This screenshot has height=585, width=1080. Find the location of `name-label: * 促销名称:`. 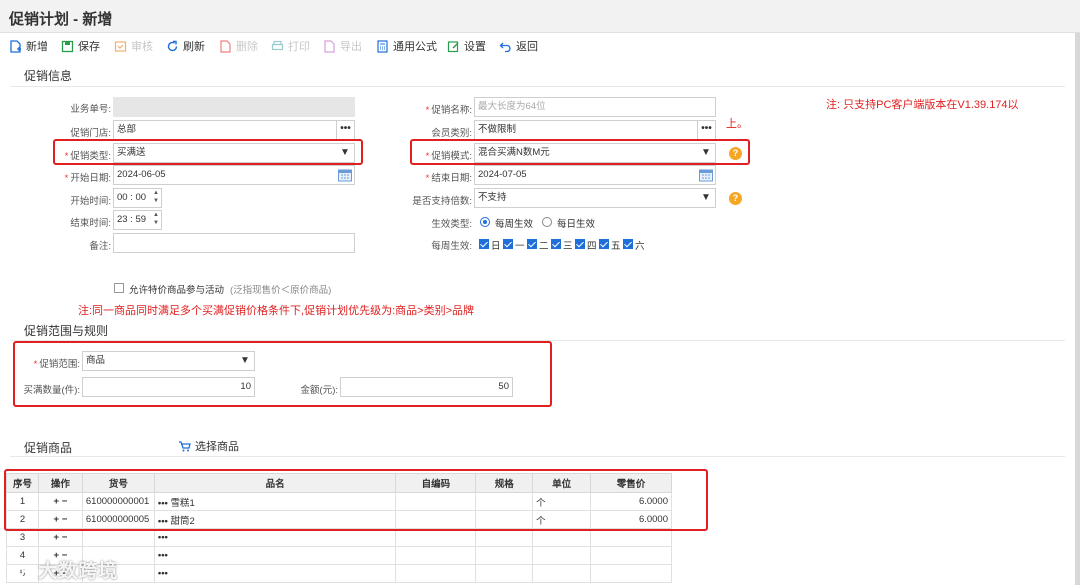

name-label: * 促销名称: is located at coordinates (448, 110).